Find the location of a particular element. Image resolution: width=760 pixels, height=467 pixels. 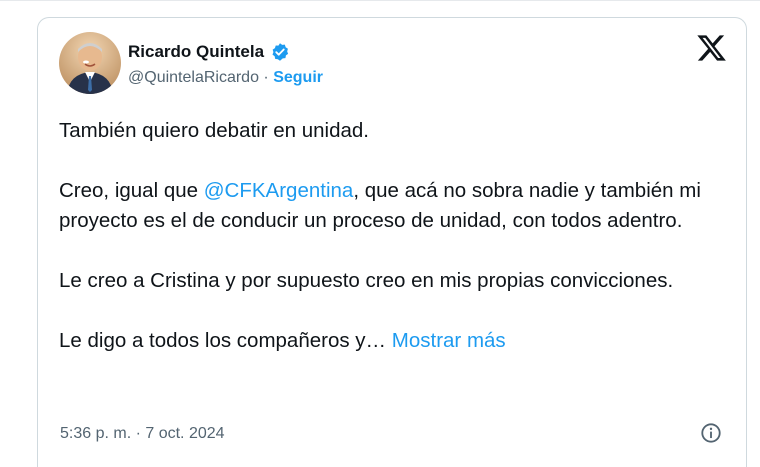

show-more-link: Mostrar más is located at coordinates (449, 340).